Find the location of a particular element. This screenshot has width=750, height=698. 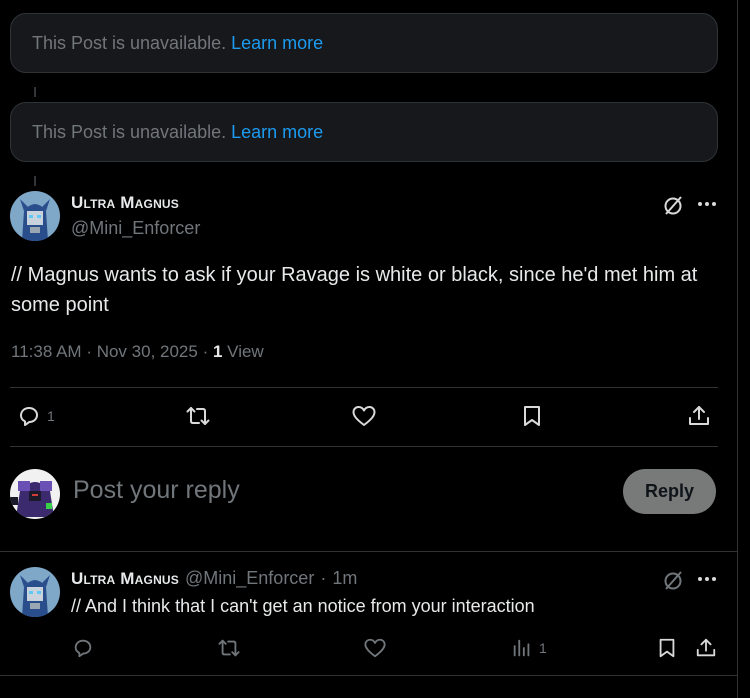

reply-count: 1 is located at coordinates (51, 416).